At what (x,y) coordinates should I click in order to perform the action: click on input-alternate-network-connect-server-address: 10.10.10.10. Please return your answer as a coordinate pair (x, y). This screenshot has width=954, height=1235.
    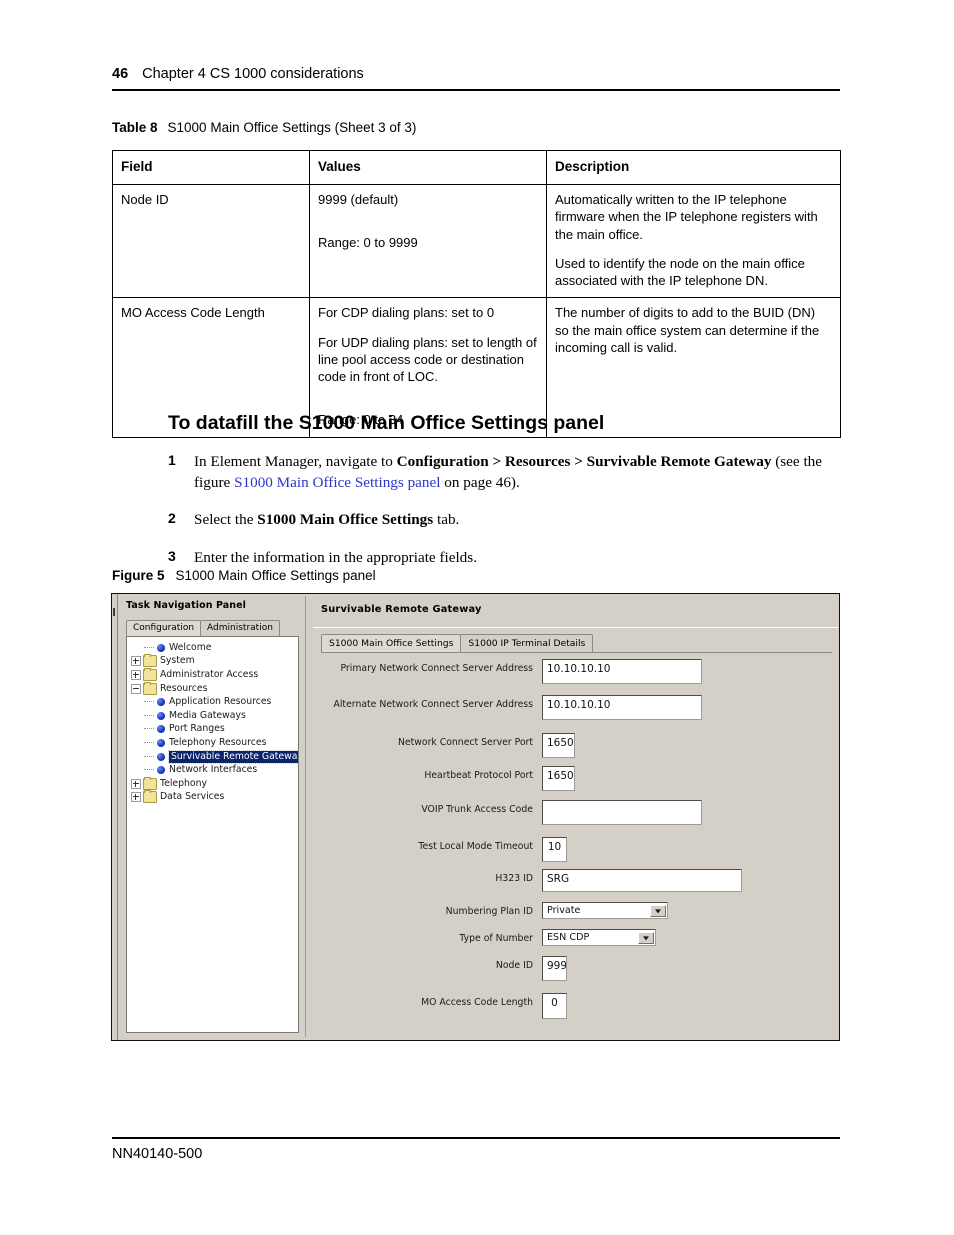
    Looking at the image, I should click on (622, 707).